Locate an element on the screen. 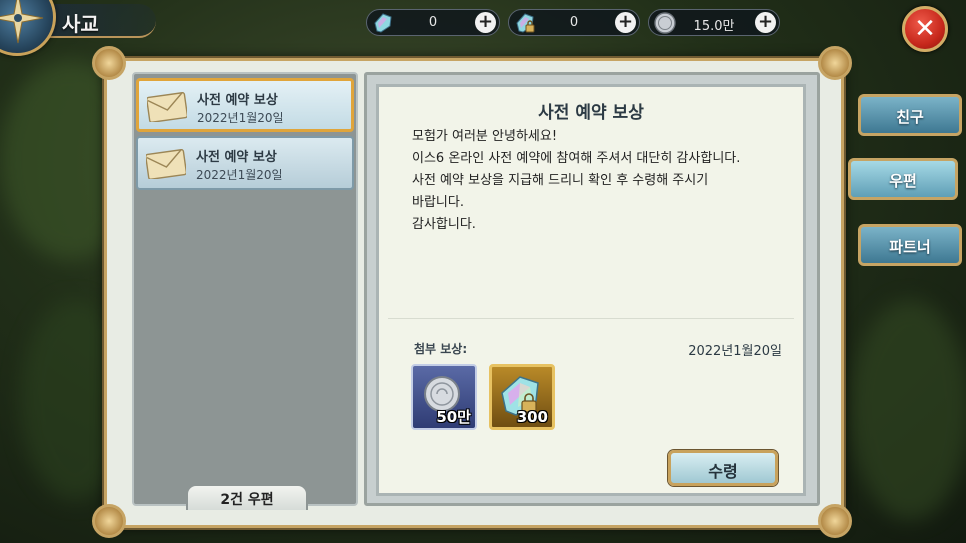 The height and width of the screenshot is (543, 966). reward-crystal-item: 300 is located at coordinates (522, 397).